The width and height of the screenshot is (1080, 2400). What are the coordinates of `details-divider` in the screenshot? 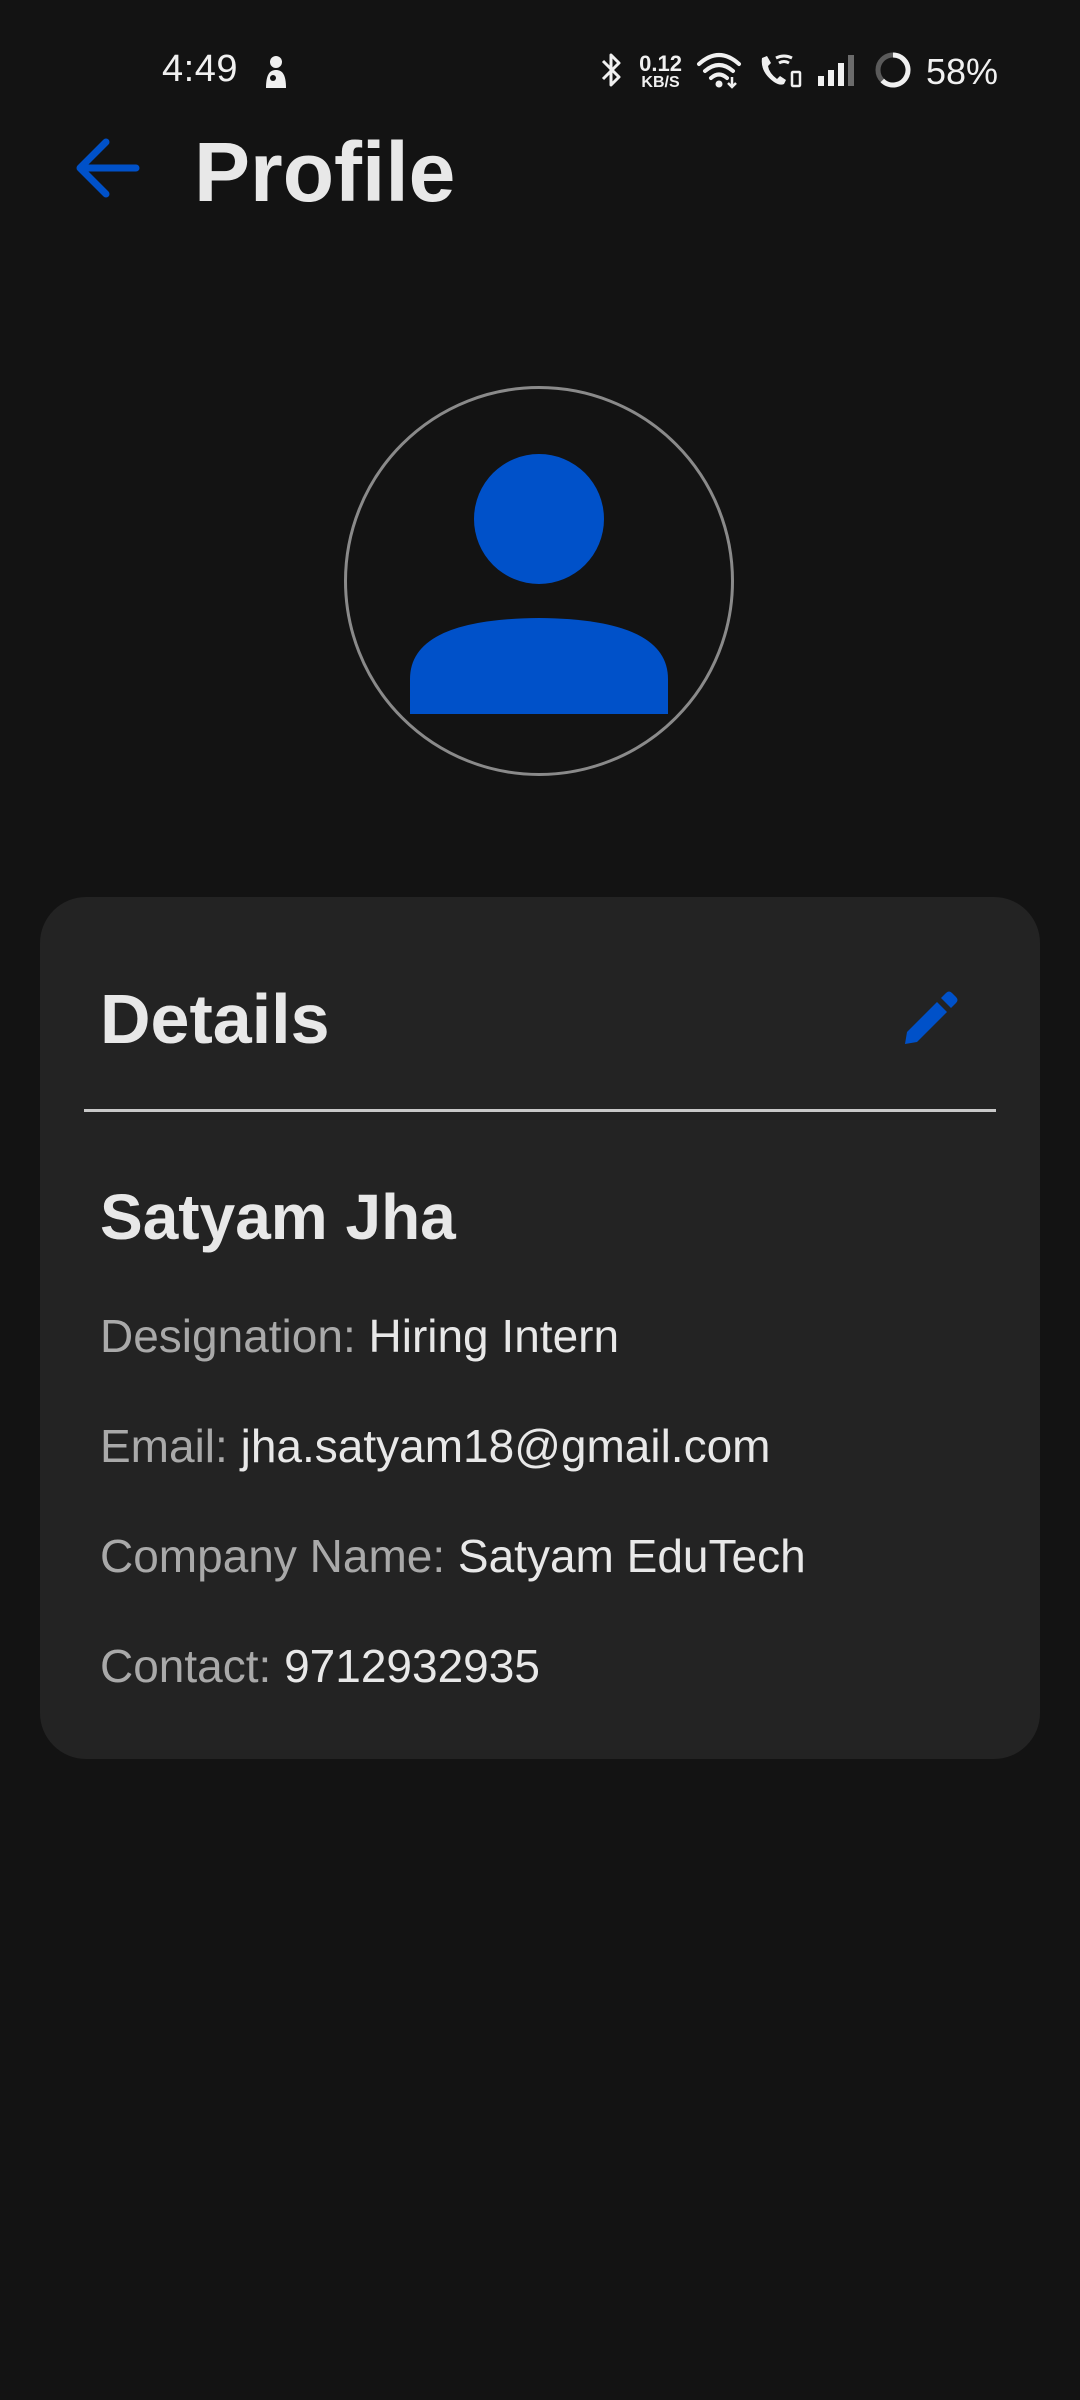 It's located at (540, 1110).